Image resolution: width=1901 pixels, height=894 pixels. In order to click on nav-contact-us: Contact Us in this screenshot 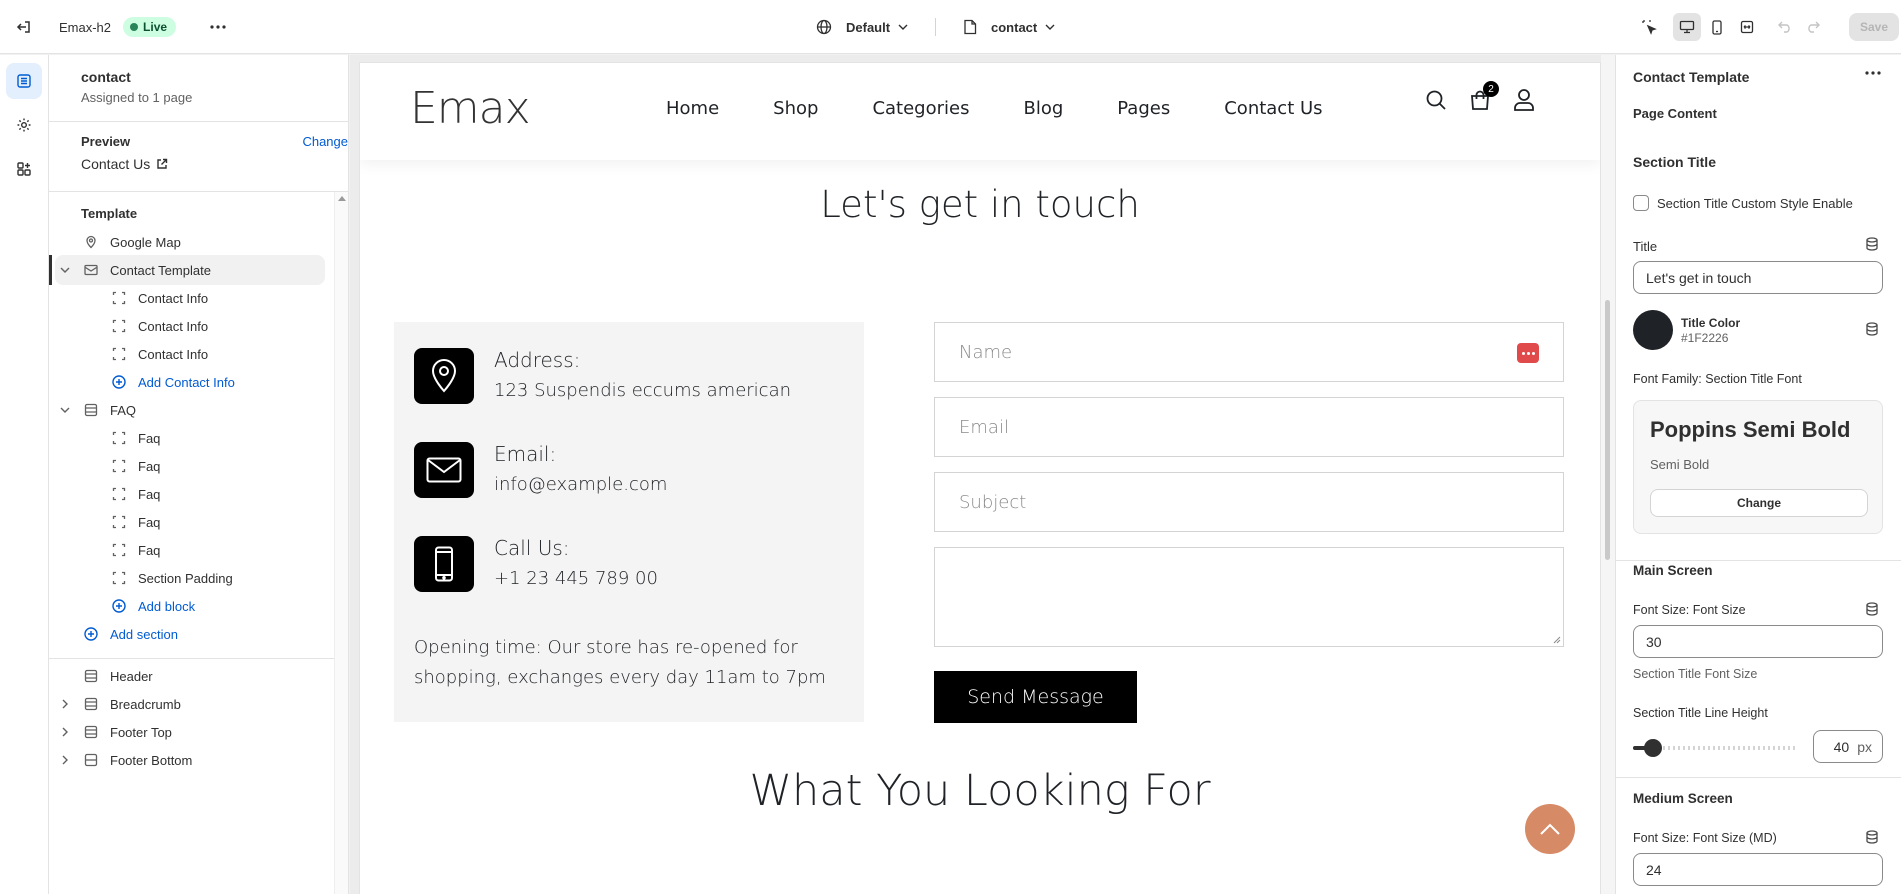, I will do `click(1273, 108)`.